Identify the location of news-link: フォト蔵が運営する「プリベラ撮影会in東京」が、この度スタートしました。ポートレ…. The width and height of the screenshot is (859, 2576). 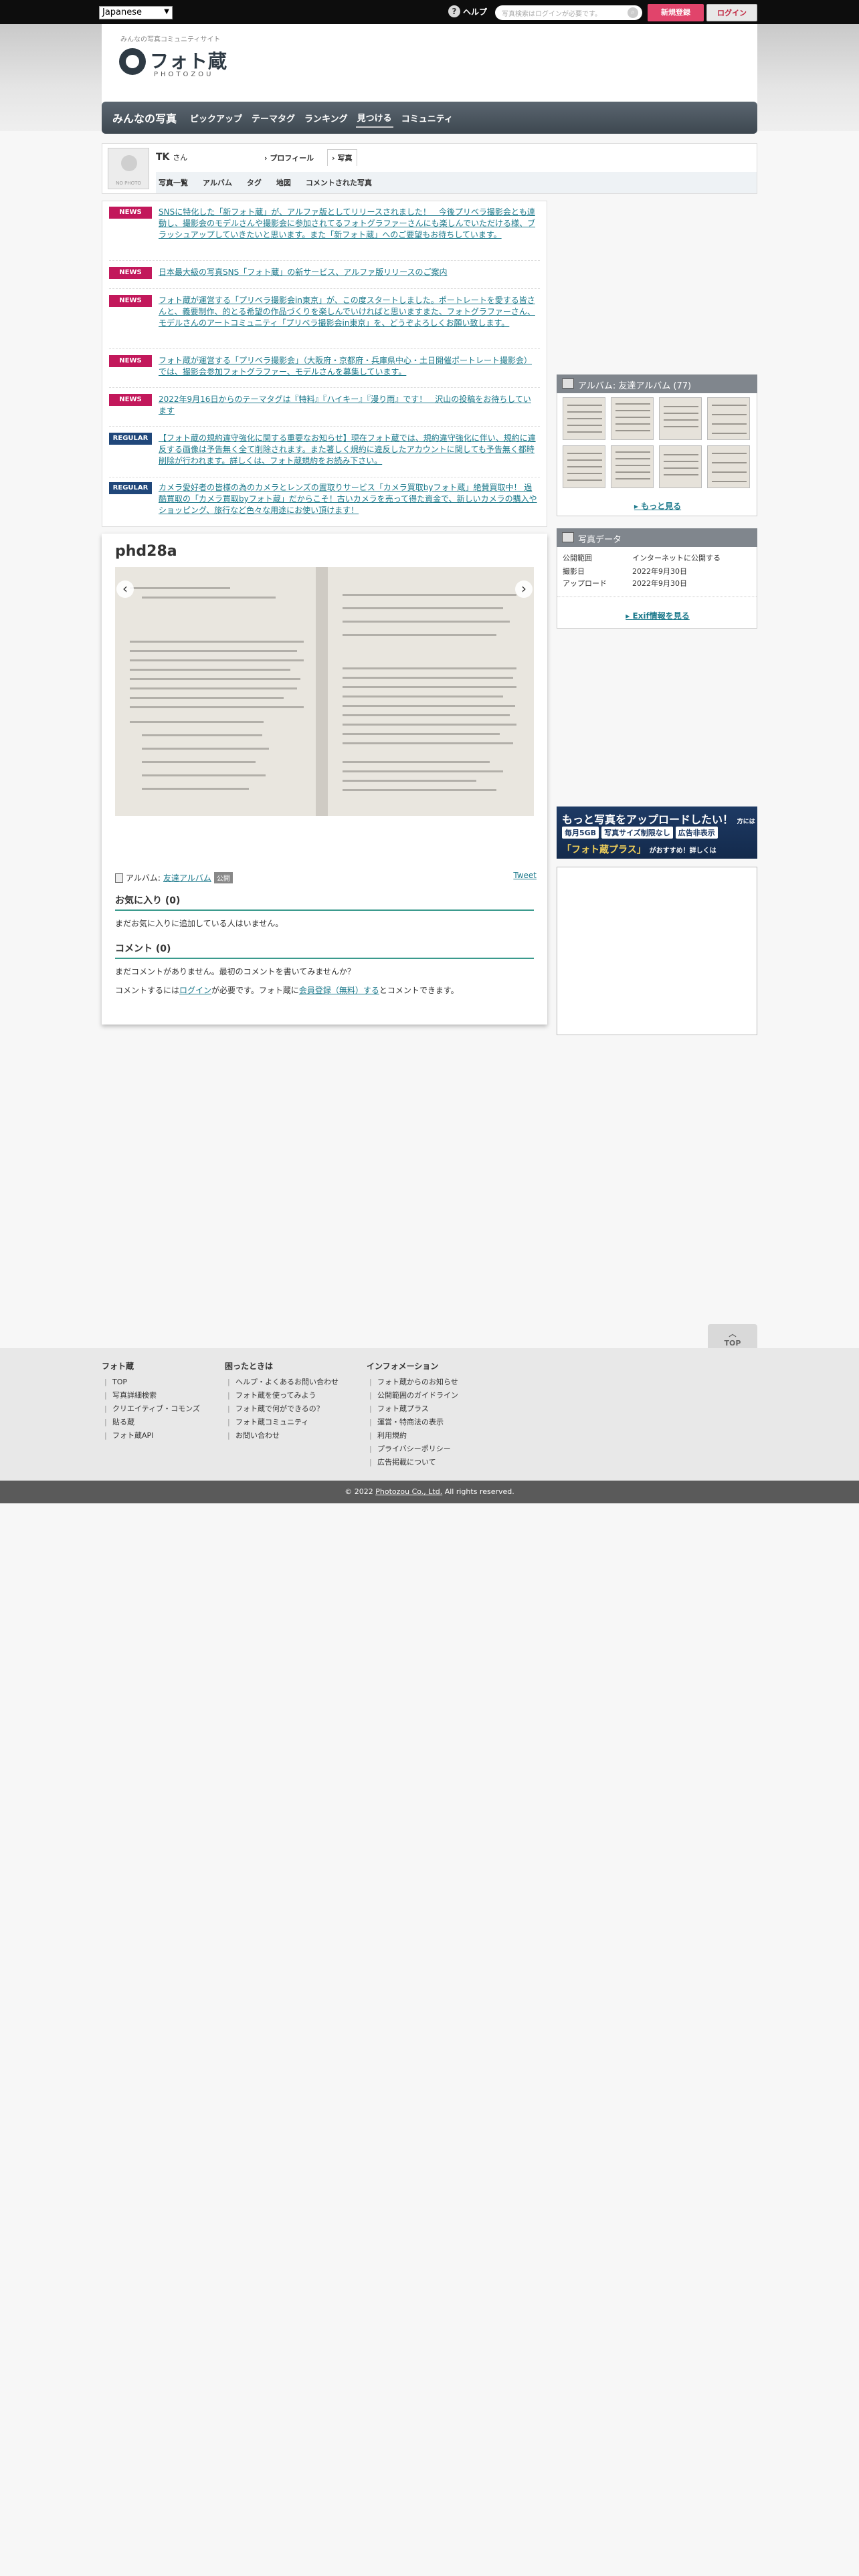
(348, 312).